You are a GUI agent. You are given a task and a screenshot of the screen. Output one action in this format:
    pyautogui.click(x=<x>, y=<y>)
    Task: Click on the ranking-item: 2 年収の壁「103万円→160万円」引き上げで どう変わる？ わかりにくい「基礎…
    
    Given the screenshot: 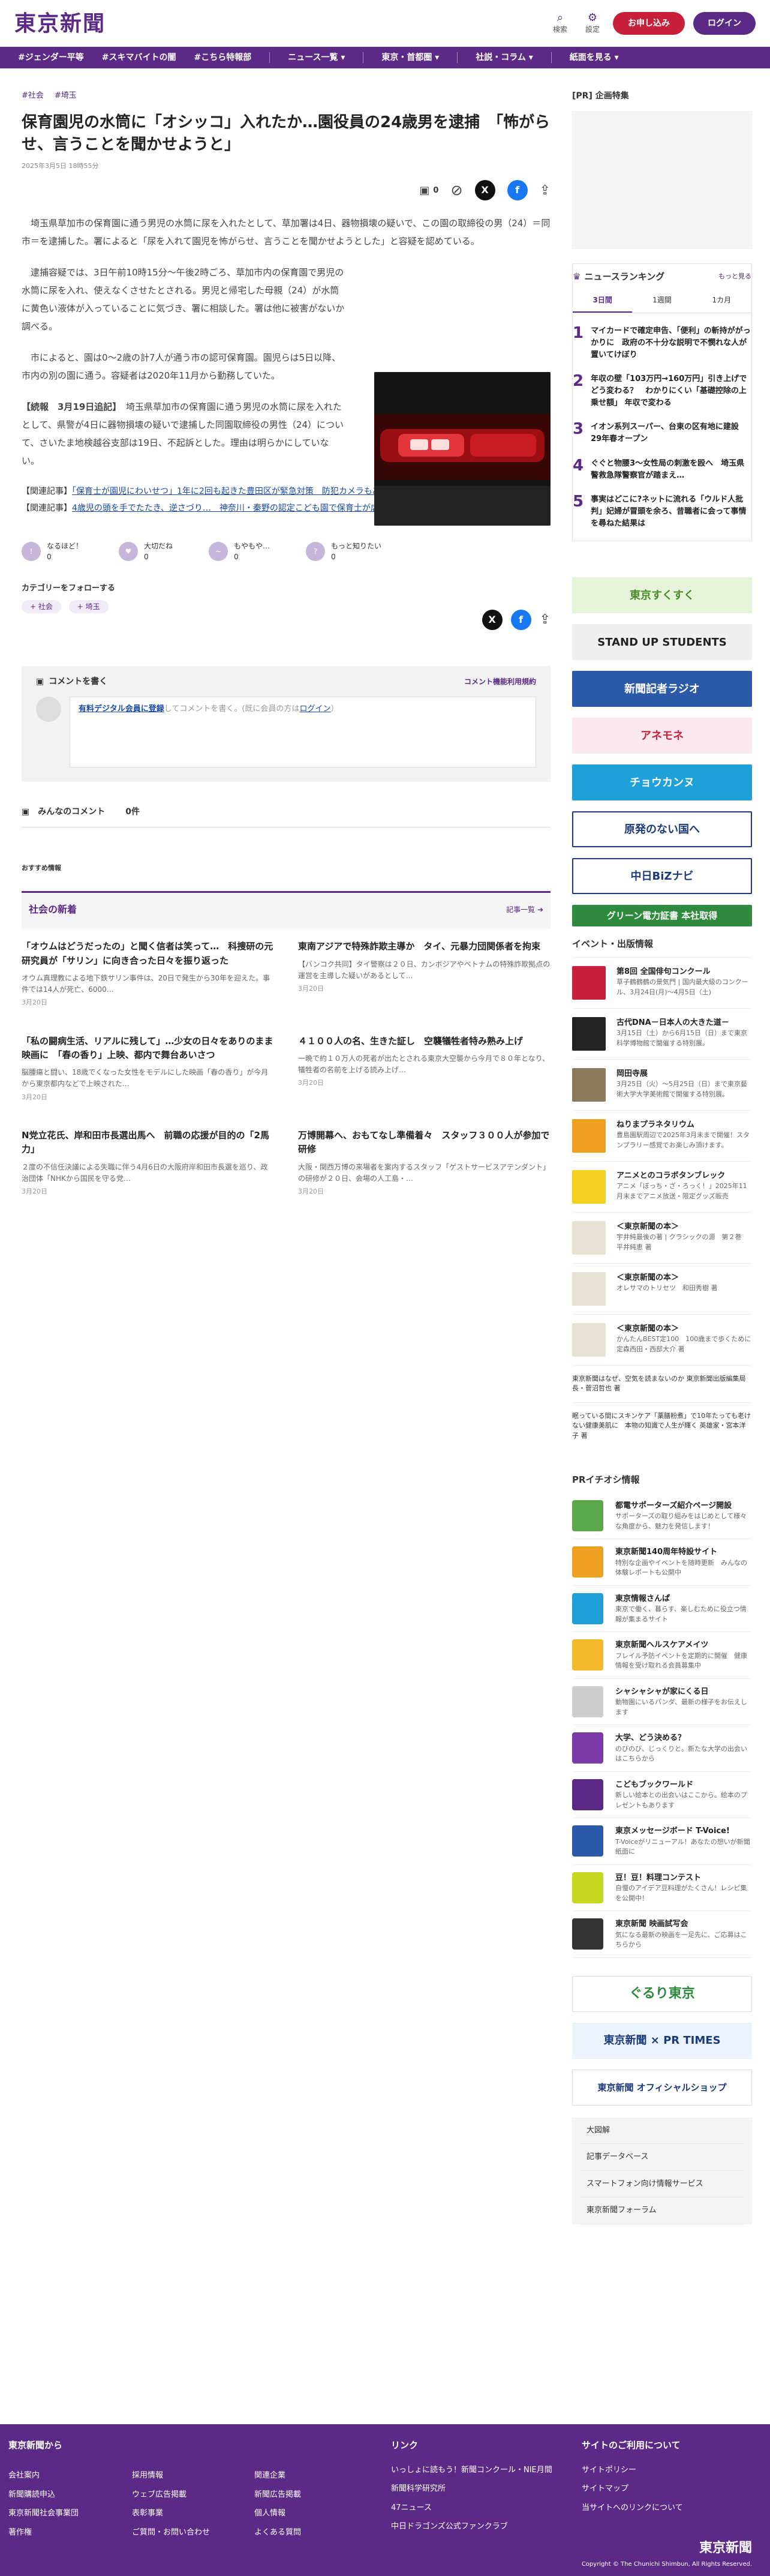 What is the action you would take?
    pyautogui.click(x=662, y=391)
    